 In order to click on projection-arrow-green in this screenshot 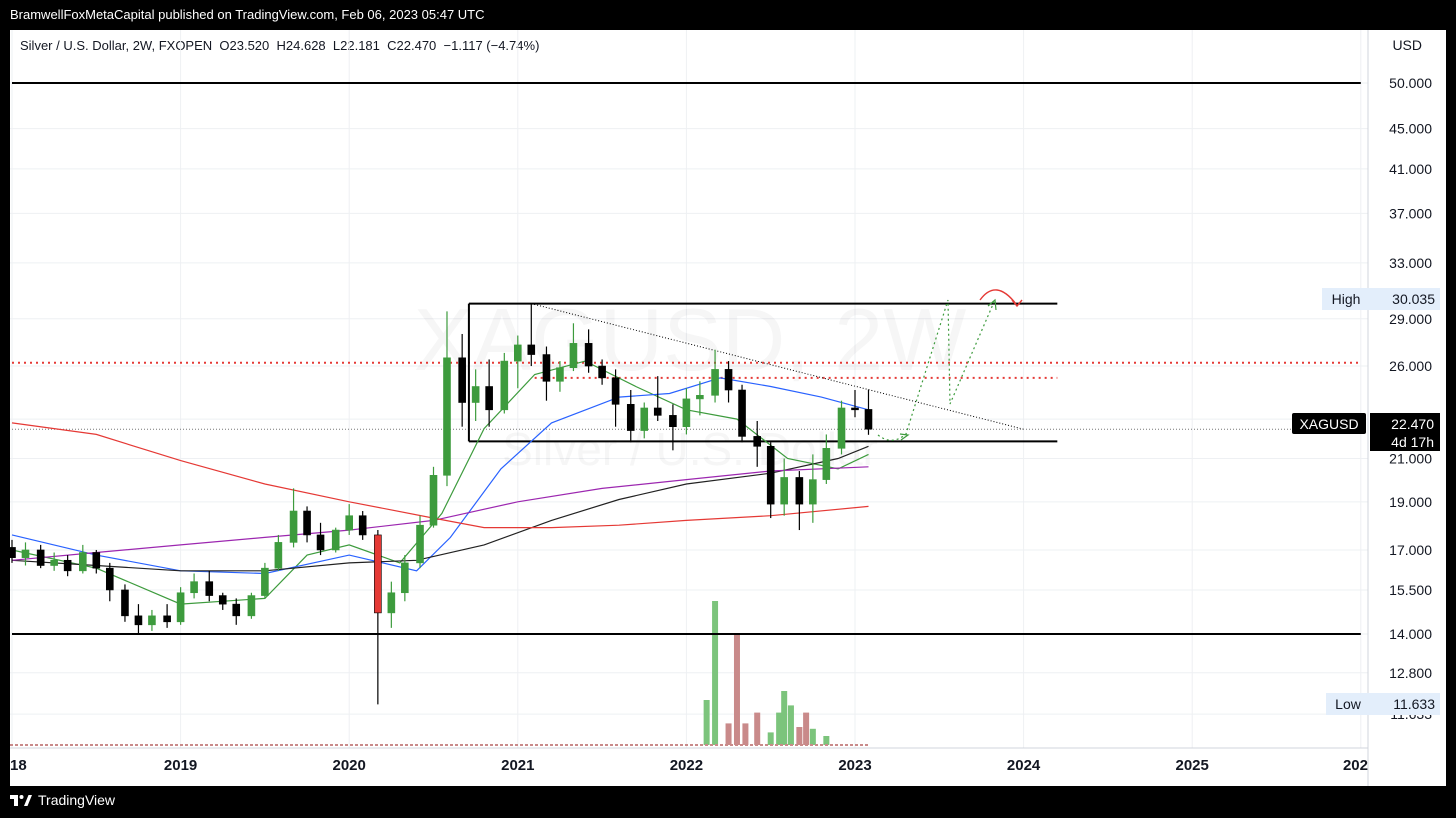, I will do `click(992, 304)`.